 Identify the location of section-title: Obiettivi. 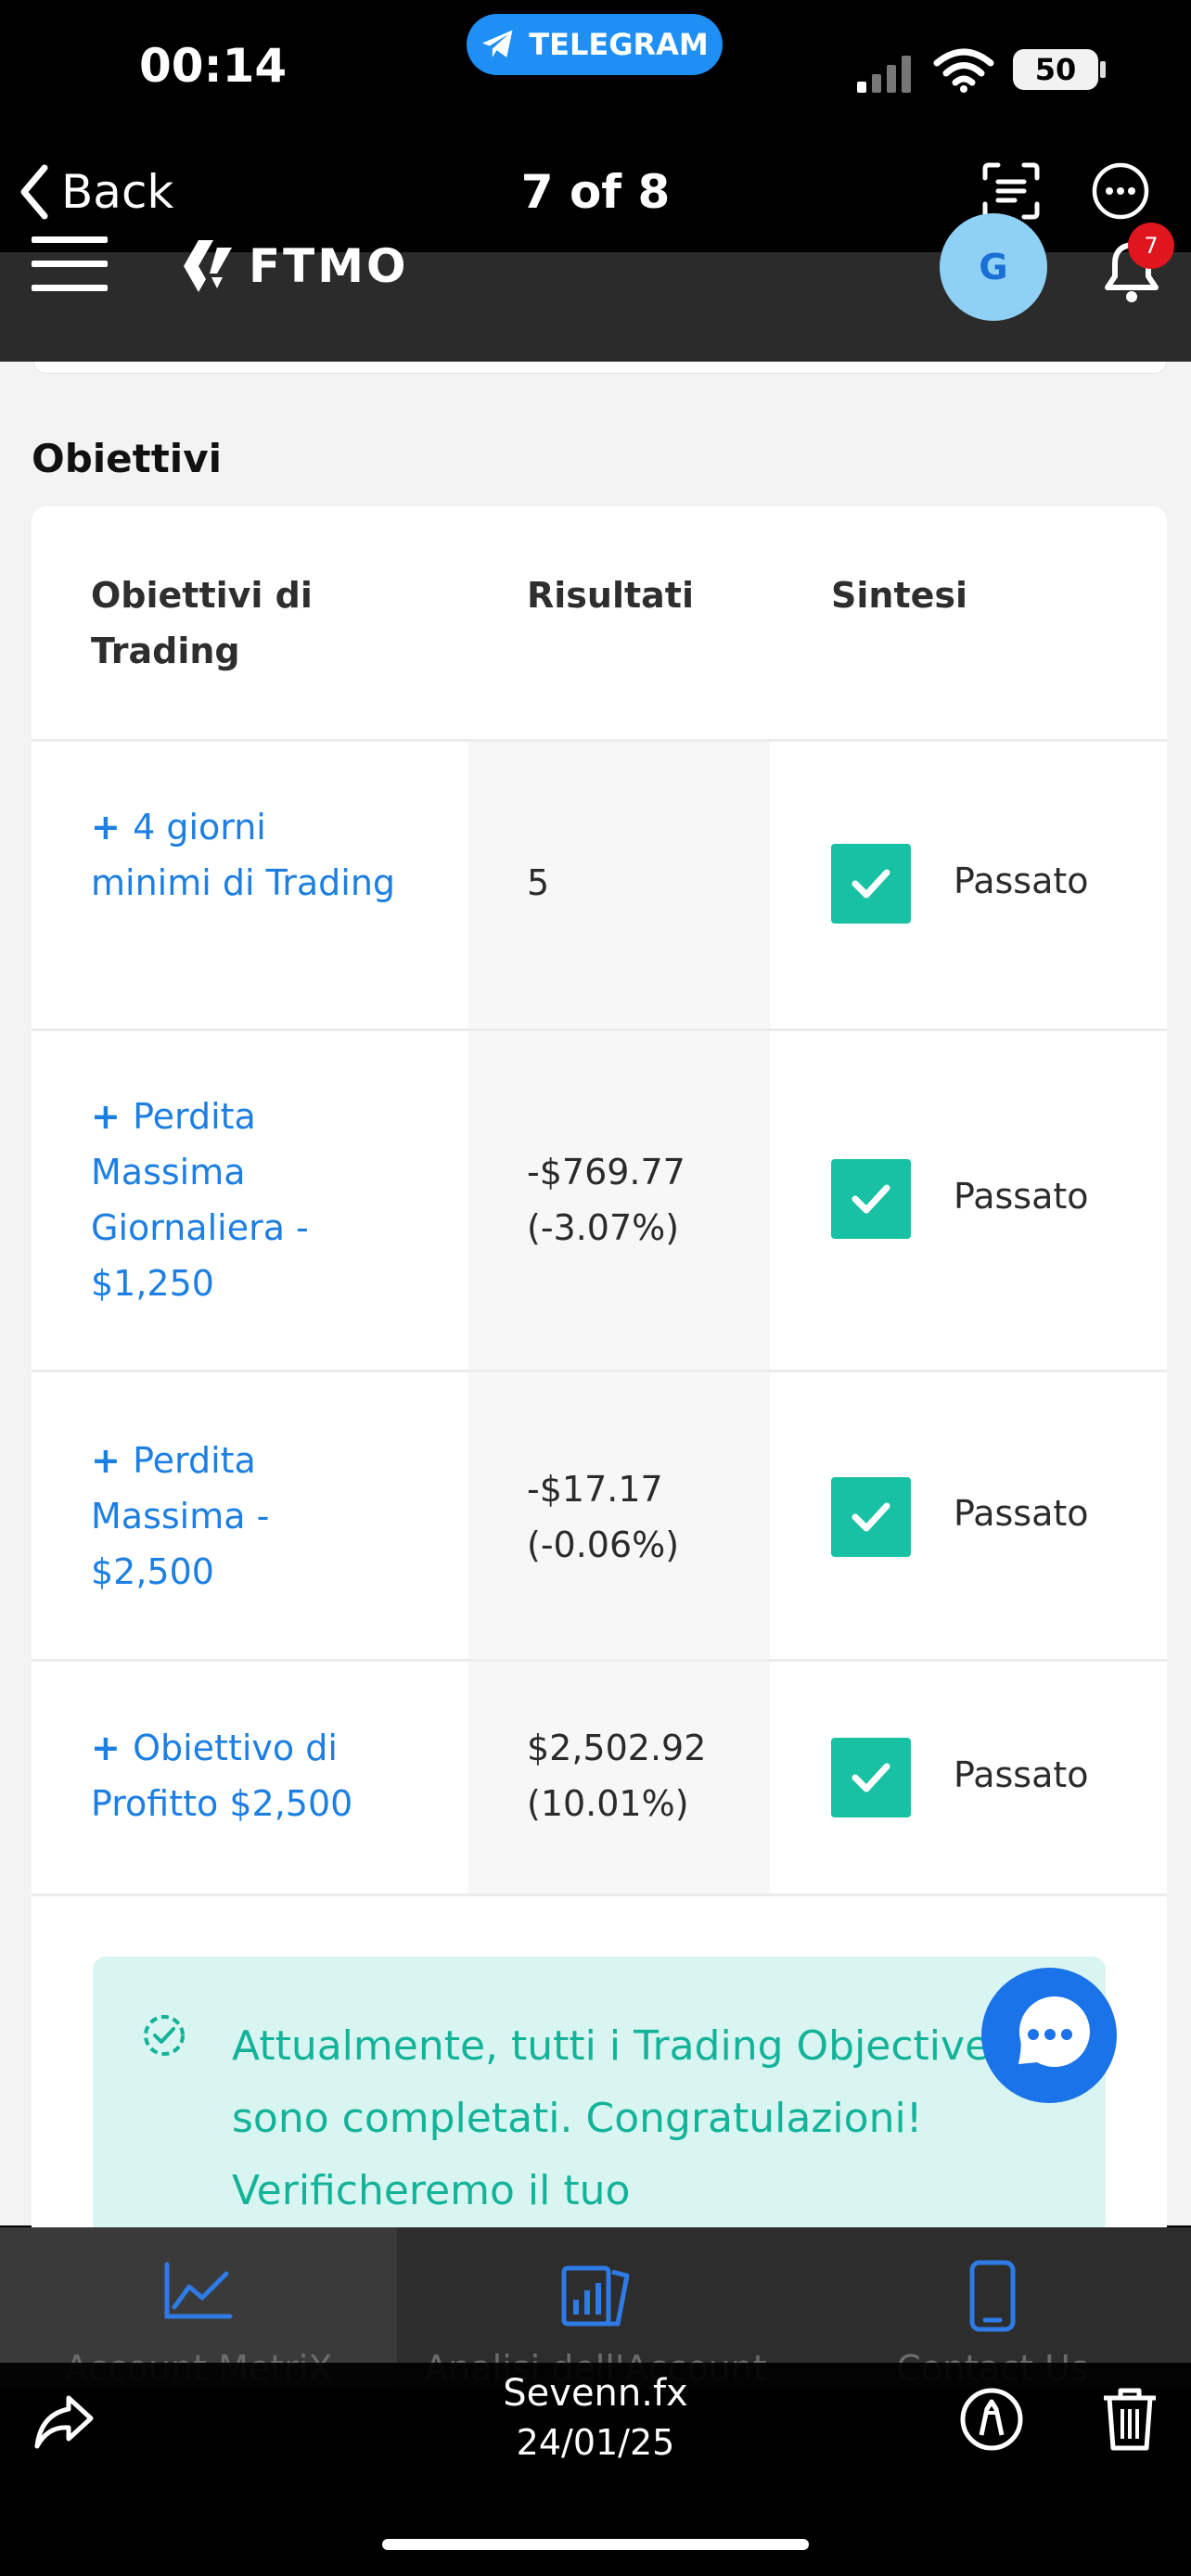
(127, 458).